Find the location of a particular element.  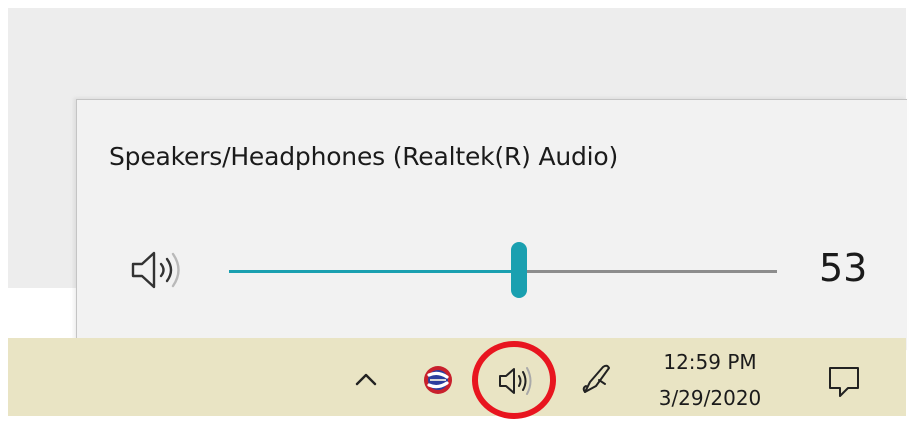

slider-thumb is located at coordinates (519, 270).